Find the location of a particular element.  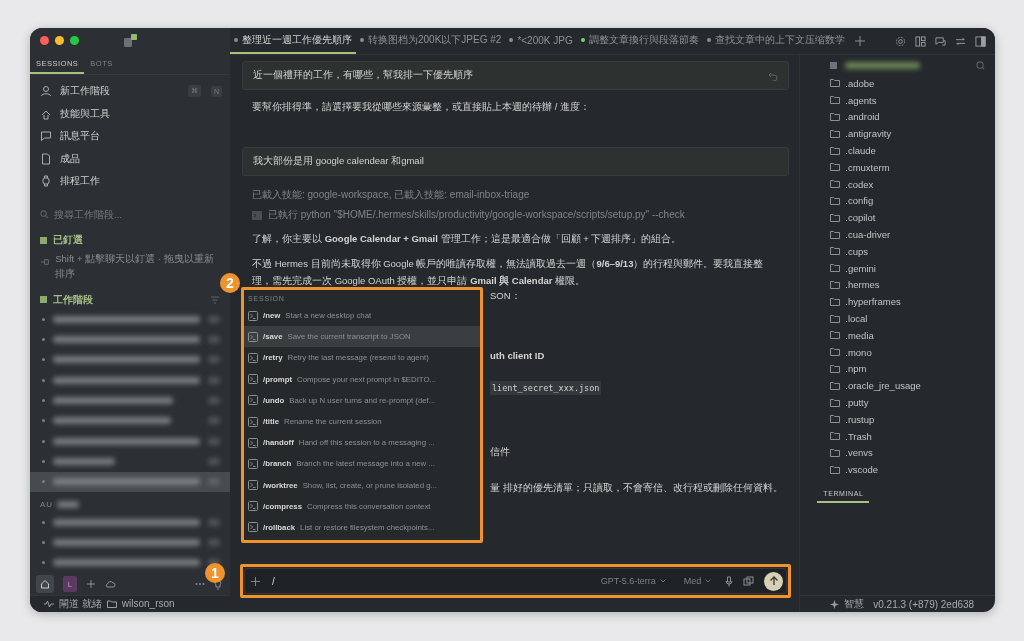

folder-item: .npm is located at coordinates (897, 369).